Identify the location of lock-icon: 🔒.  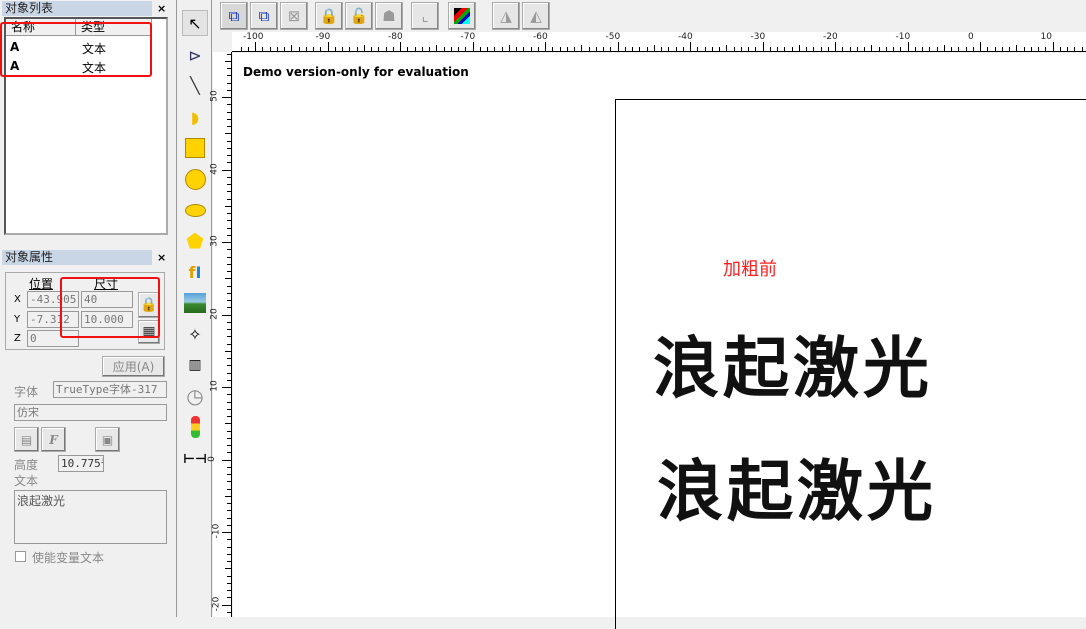
(329, 16).